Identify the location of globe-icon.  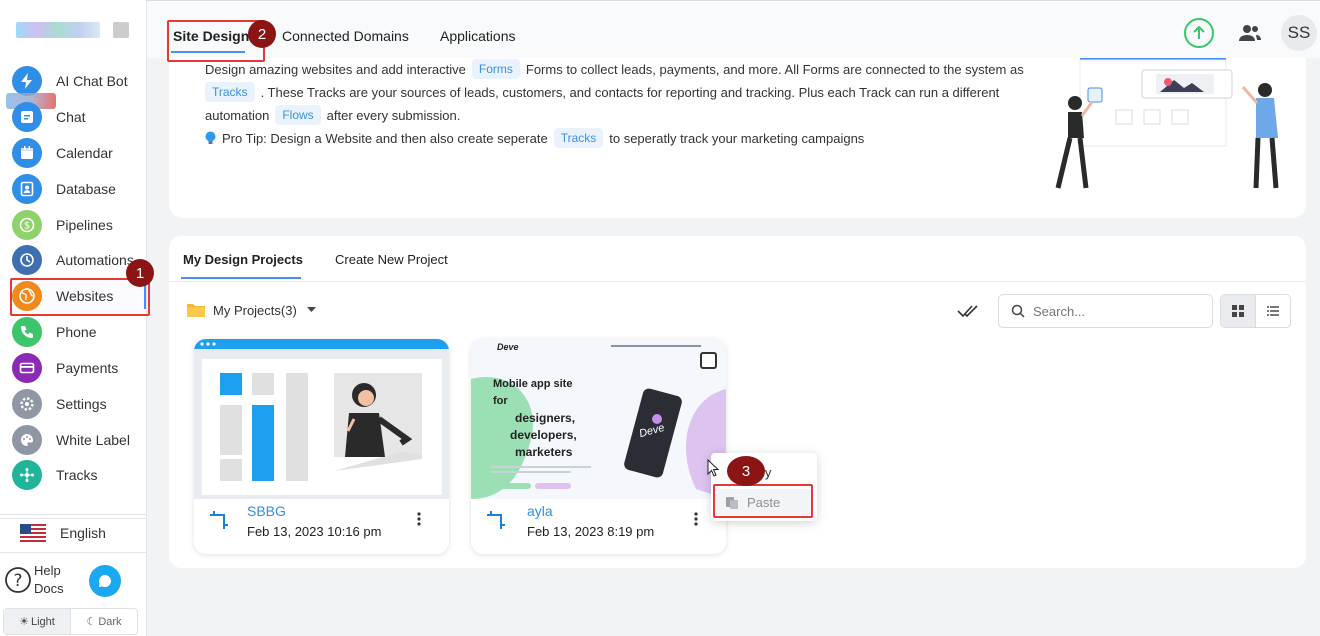
(27, 296).